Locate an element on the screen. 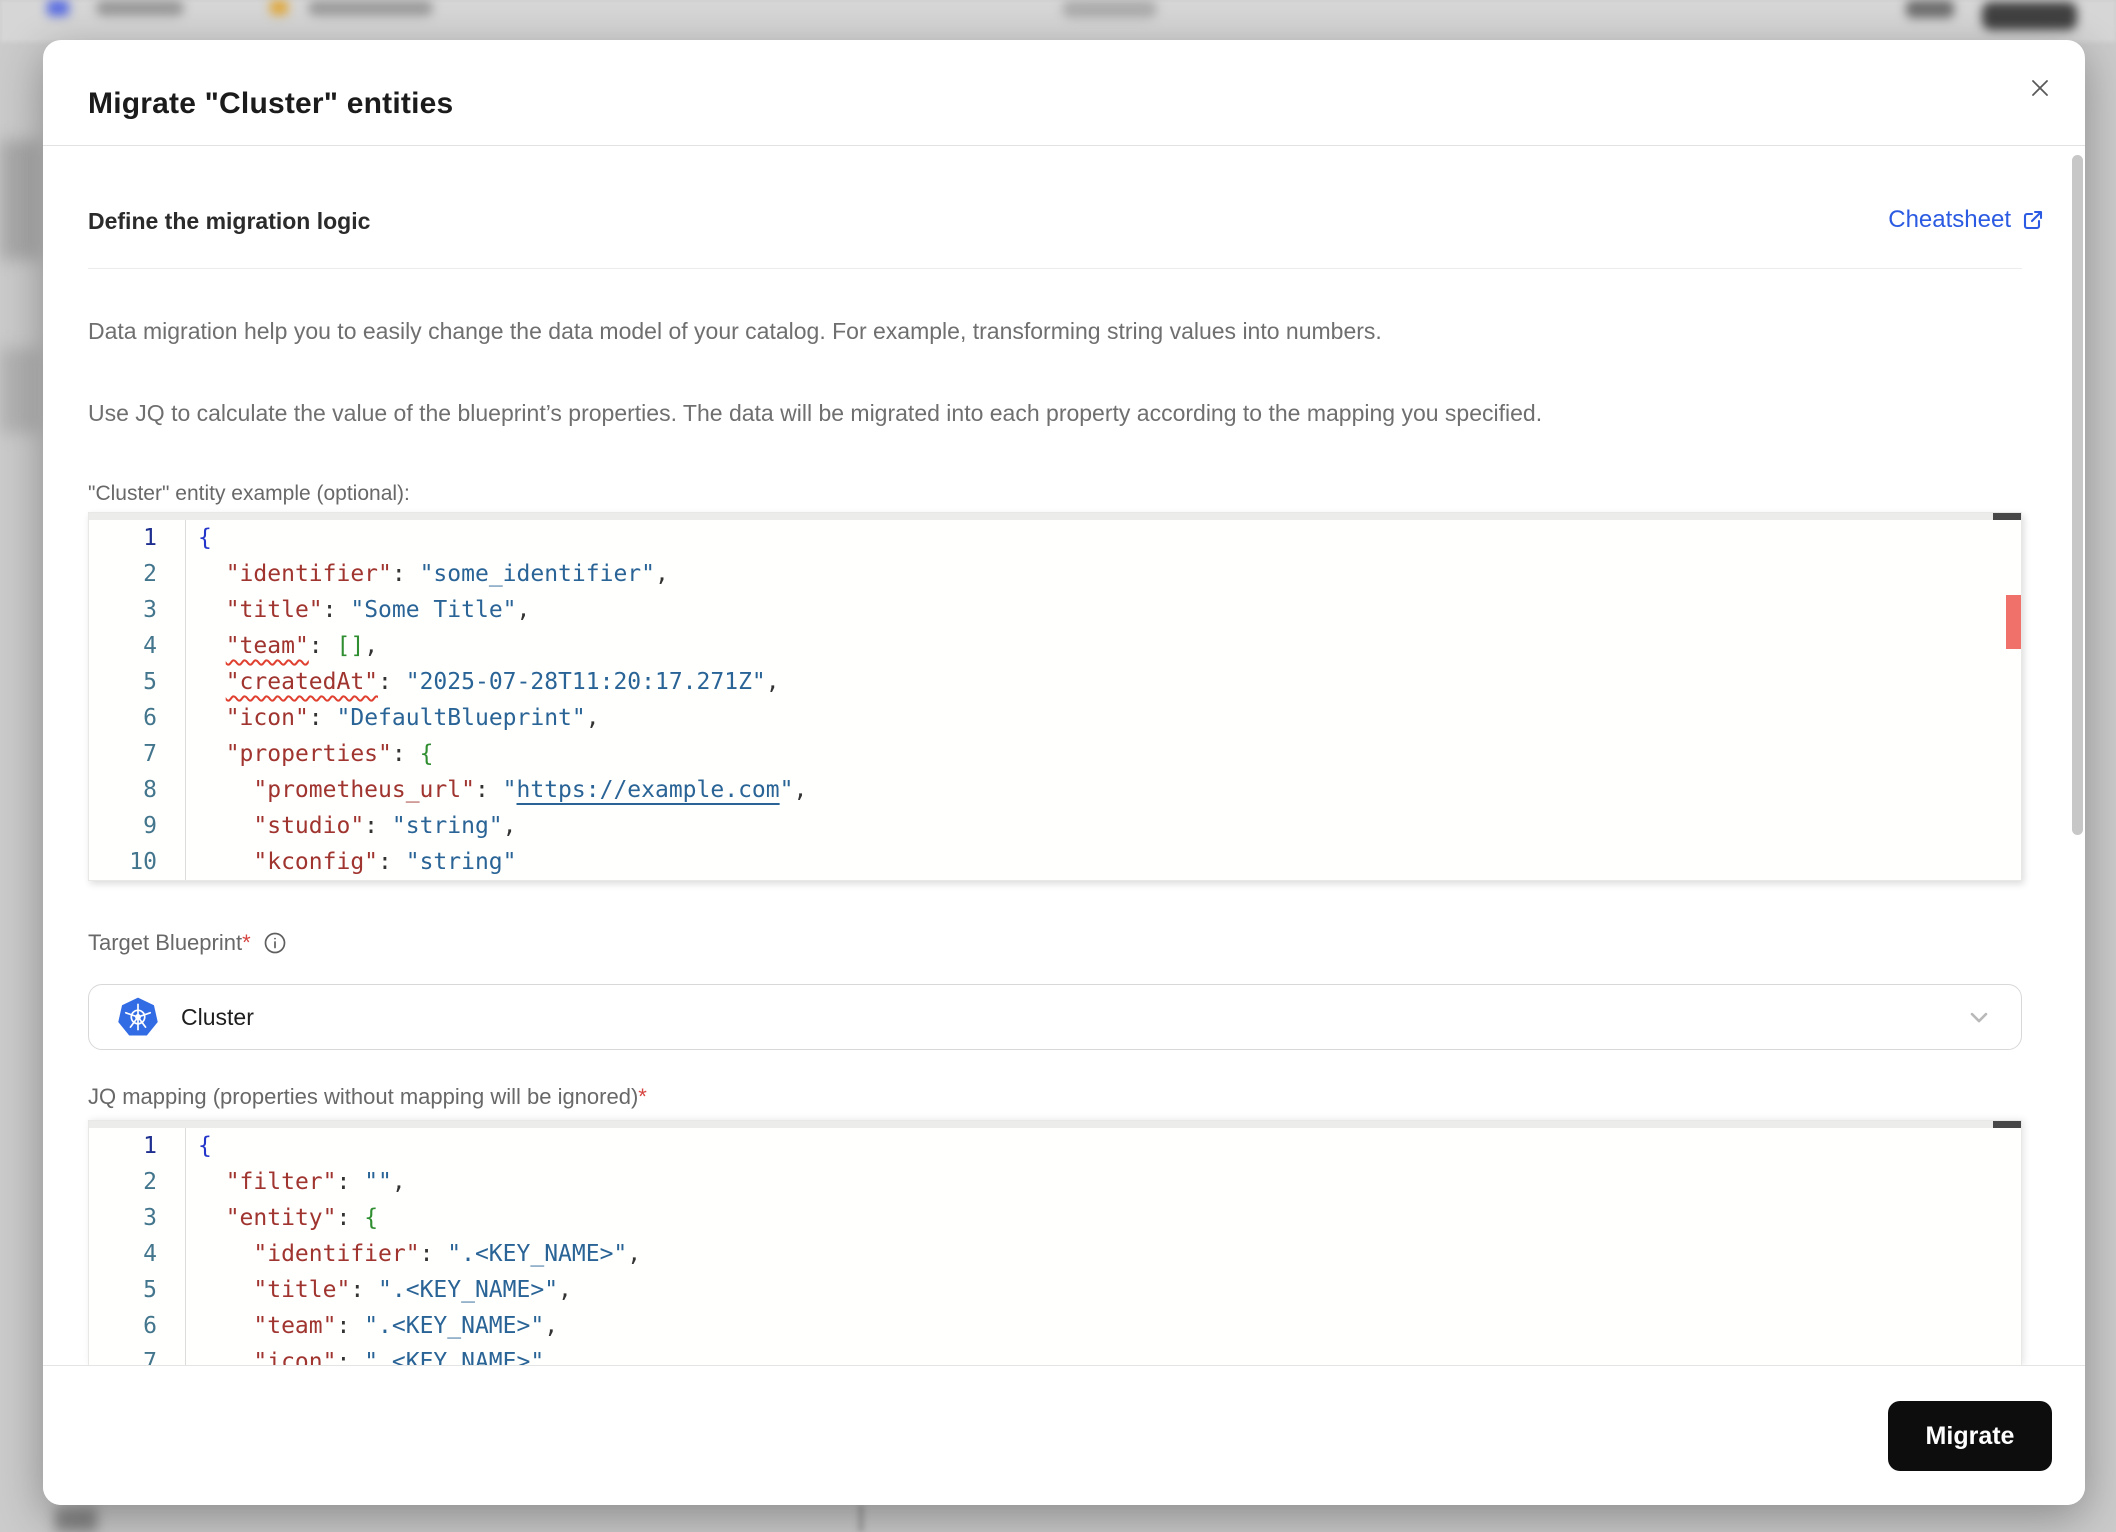 This screenshot has height=1532, width=2116. background-line is located at coordinates (861, 1518).